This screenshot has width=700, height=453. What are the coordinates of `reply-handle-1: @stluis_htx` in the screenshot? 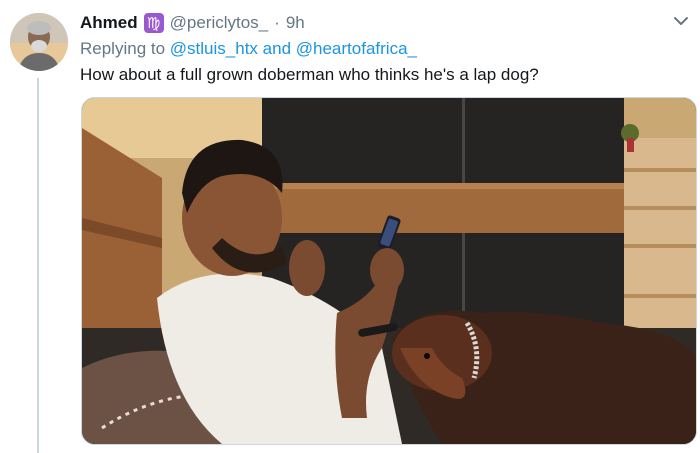 It's located at (214, 48).